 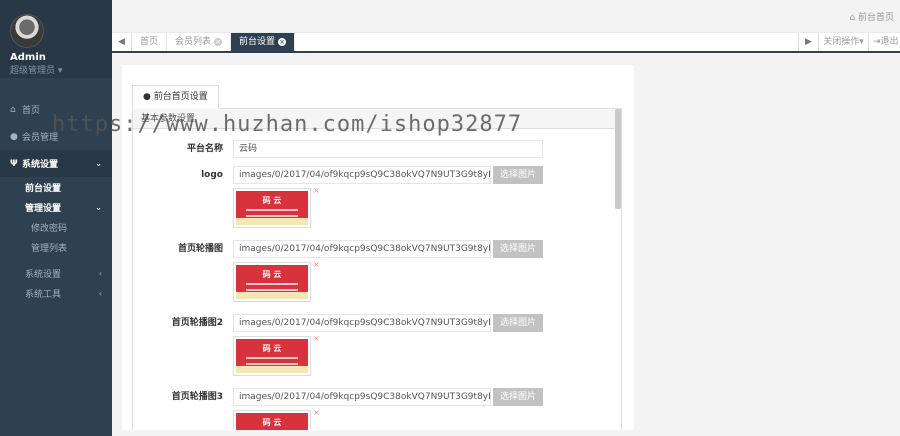 I want to click on form-tab-front-home: ● 前台首页设置, so click(x=175, y=97).